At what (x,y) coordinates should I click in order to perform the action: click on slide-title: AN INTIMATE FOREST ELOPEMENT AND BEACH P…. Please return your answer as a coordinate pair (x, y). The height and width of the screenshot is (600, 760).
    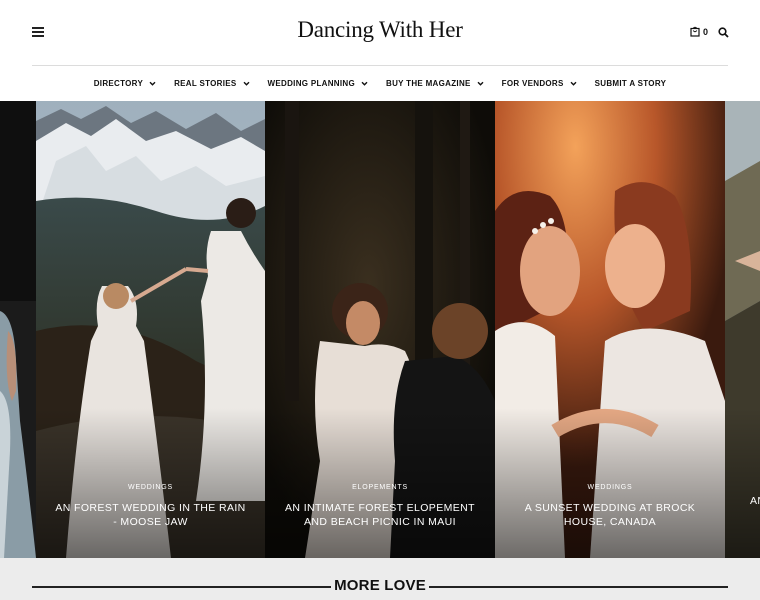
    Looking at the image, I should click on (380, 515).